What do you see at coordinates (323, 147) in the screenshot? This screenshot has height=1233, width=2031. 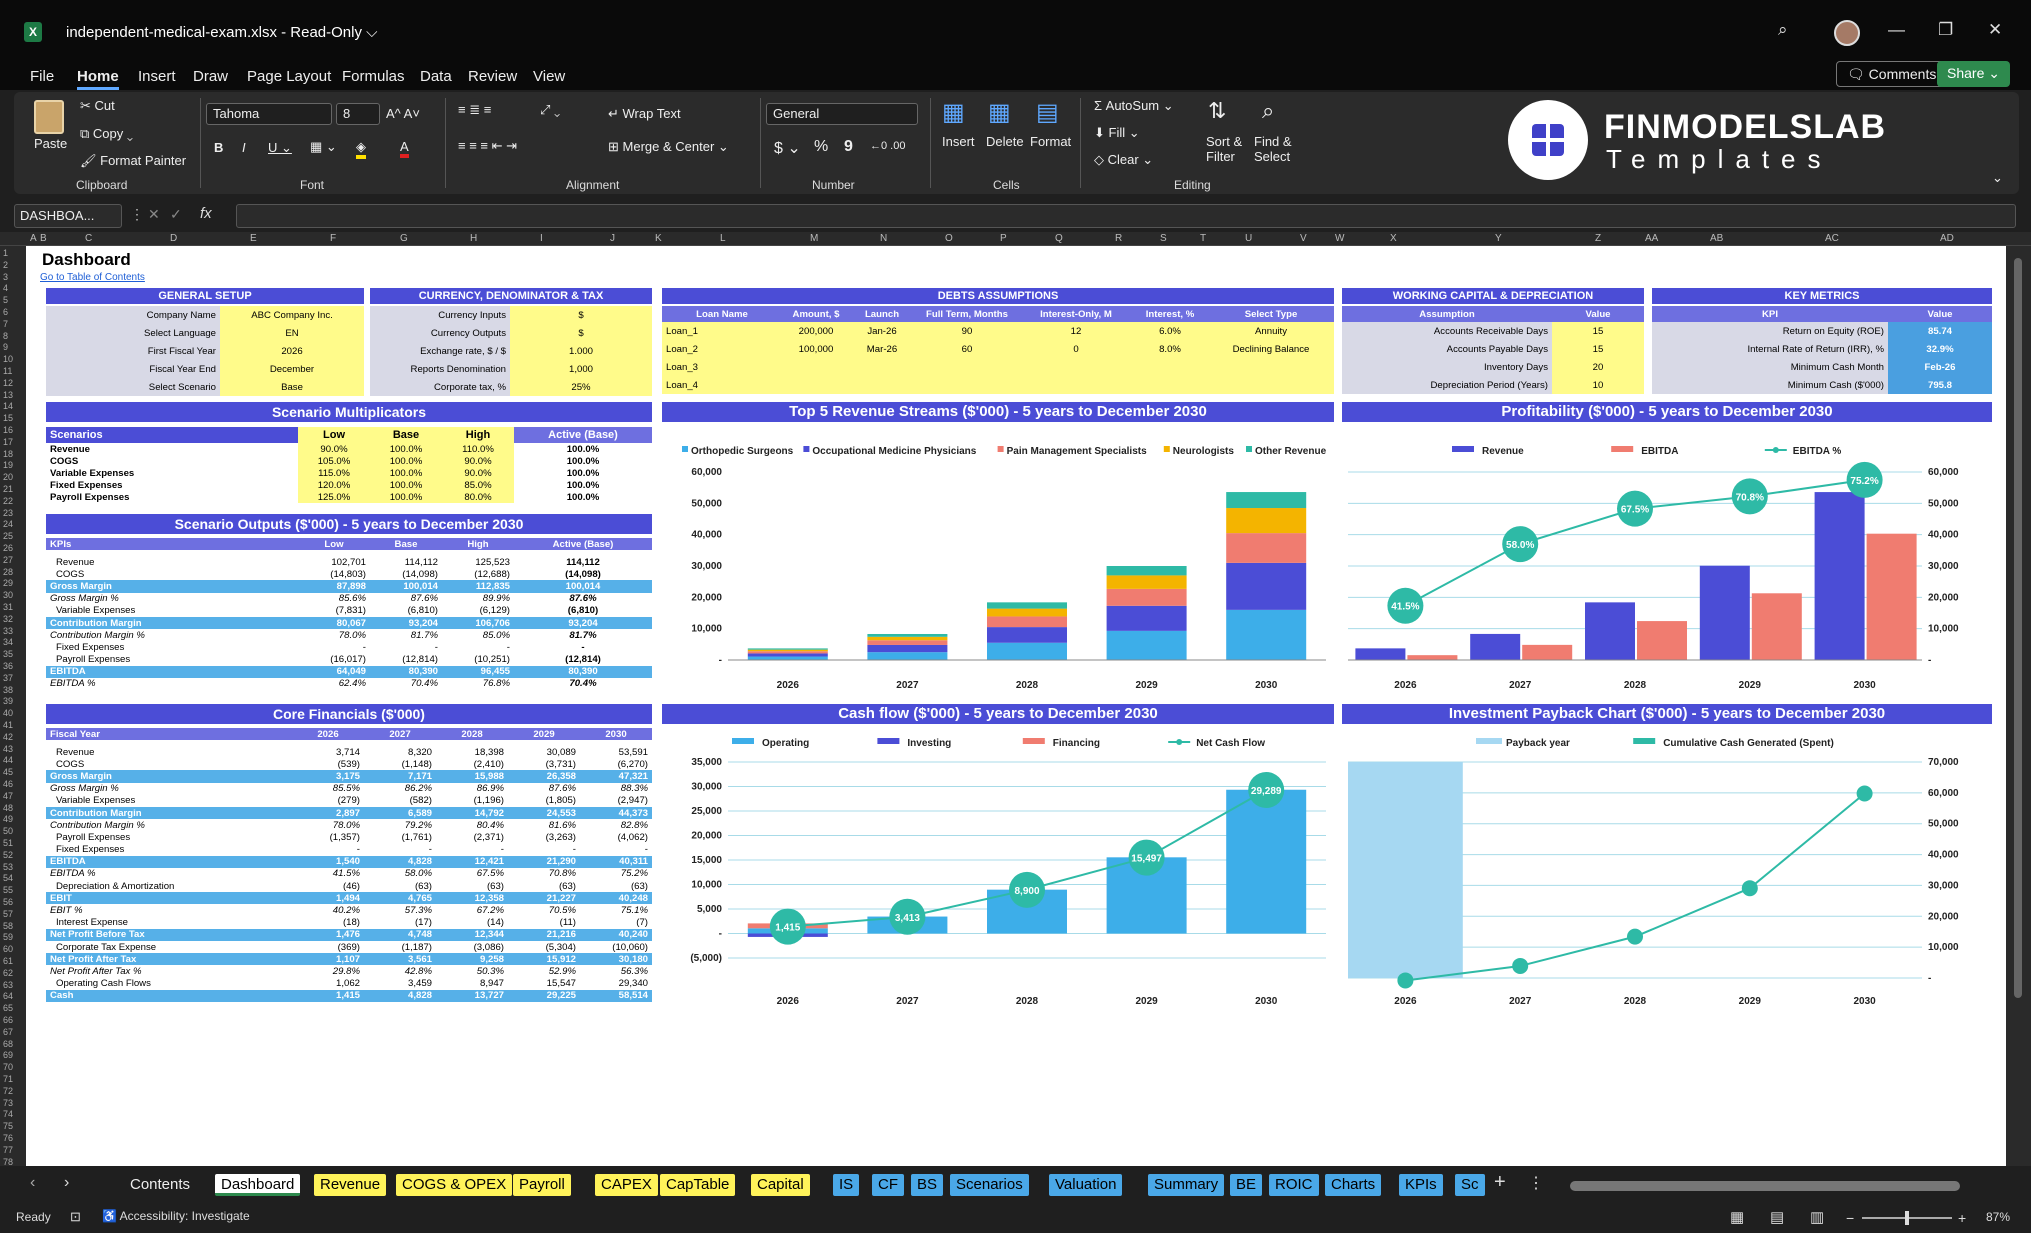 I see `borders-icon: ▦ ⌄` at bounding box center [323, 147].